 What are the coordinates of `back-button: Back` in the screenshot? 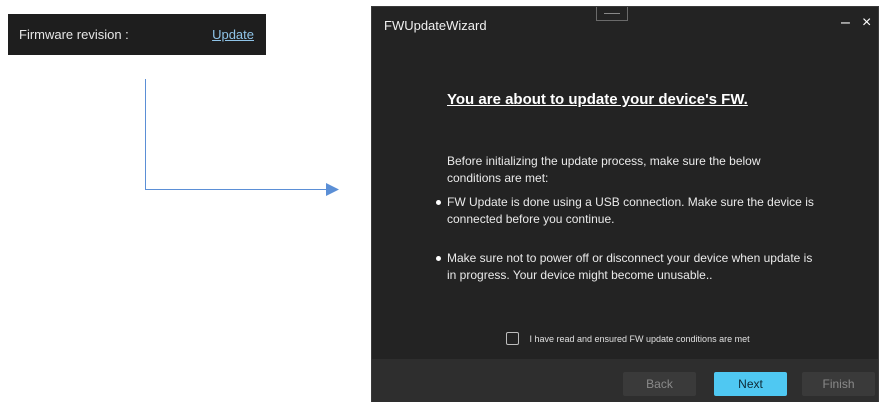 It's located at (659, 384).